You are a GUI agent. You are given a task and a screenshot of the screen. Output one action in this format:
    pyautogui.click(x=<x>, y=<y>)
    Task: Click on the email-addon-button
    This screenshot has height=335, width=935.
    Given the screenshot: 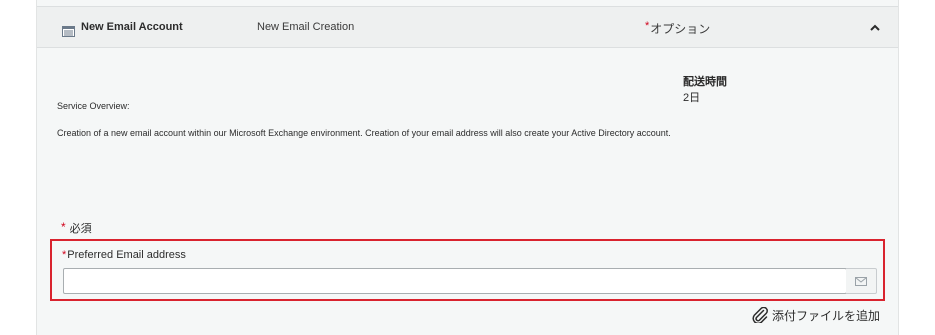 What is the action you would take?
    pyautogui.click(x=861, y=281)
    